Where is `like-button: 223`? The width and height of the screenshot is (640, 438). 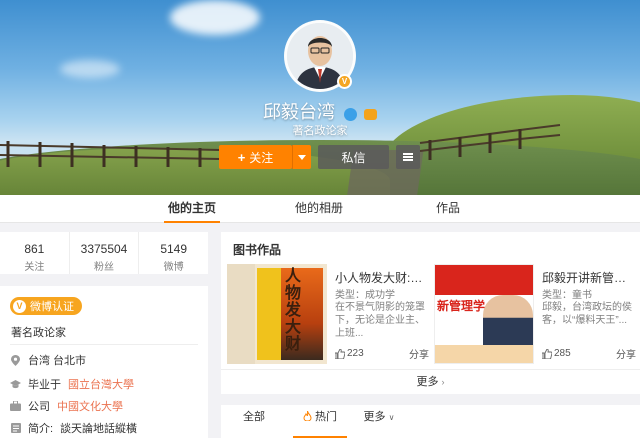
like-button: 223 is located at coordinates (349, 353).